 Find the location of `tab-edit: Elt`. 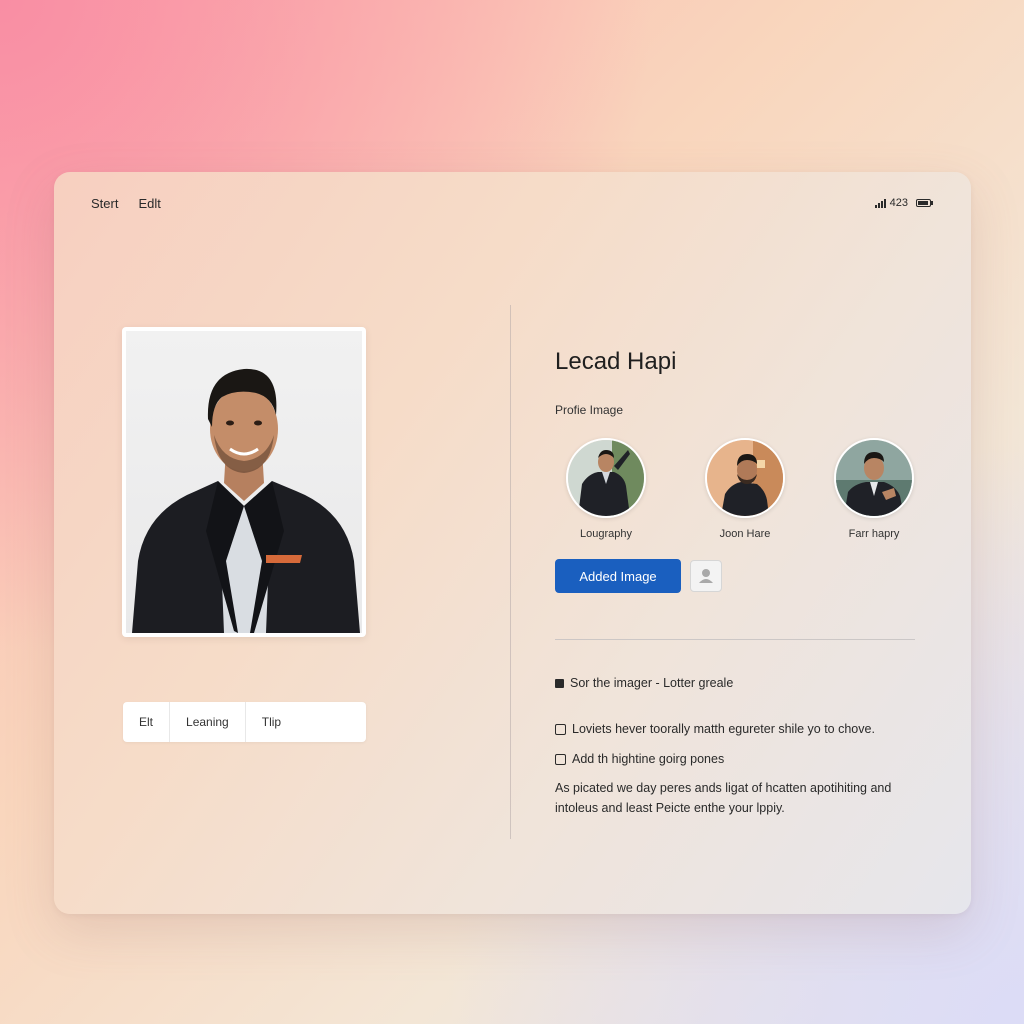

tab-edit: Elt is located at coordinates (147, 722).